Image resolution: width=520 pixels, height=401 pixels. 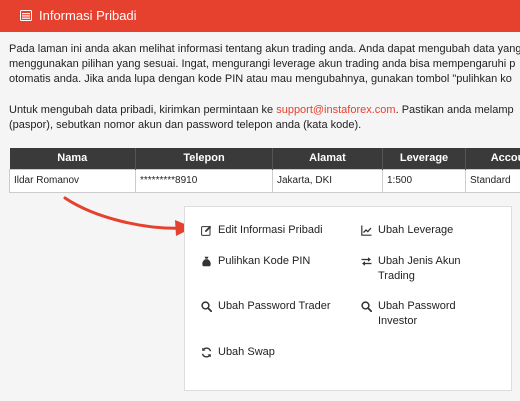 What do you see at coordinates (327, 158) in the screenshot?
I see `column-header: Alamat` at bounding box center [327, 158].